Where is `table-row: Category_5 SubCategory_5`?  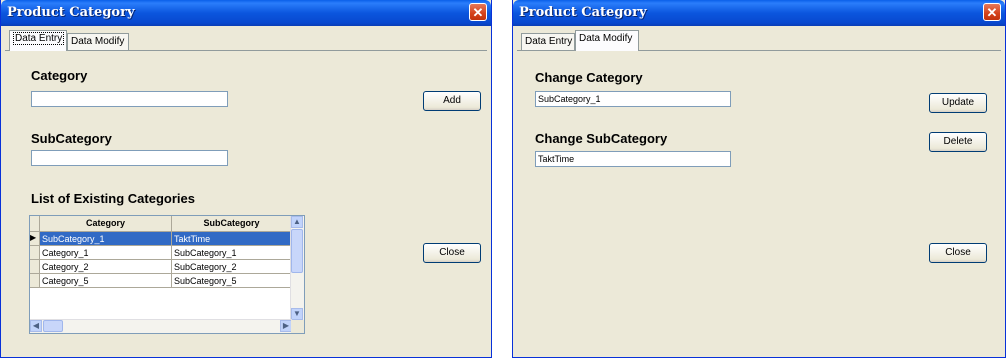
table-row: Category_5 SubCategory_5 is located at coordinates (166, 281).